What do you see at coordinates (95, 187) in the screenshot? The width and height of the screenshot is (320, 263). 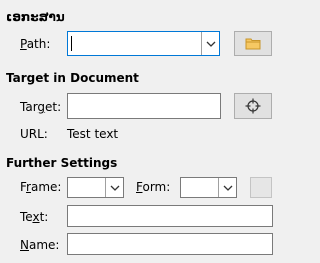 I see `frame-select` at bounding box center [95, 187].